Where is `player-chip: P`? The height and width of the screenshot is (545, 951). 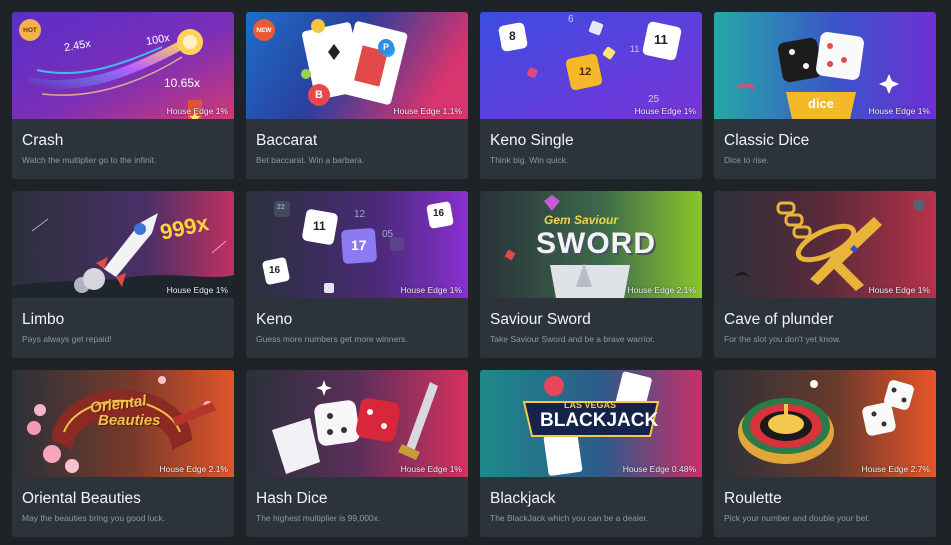 player-chip: P is located at coordinates (386, 47).